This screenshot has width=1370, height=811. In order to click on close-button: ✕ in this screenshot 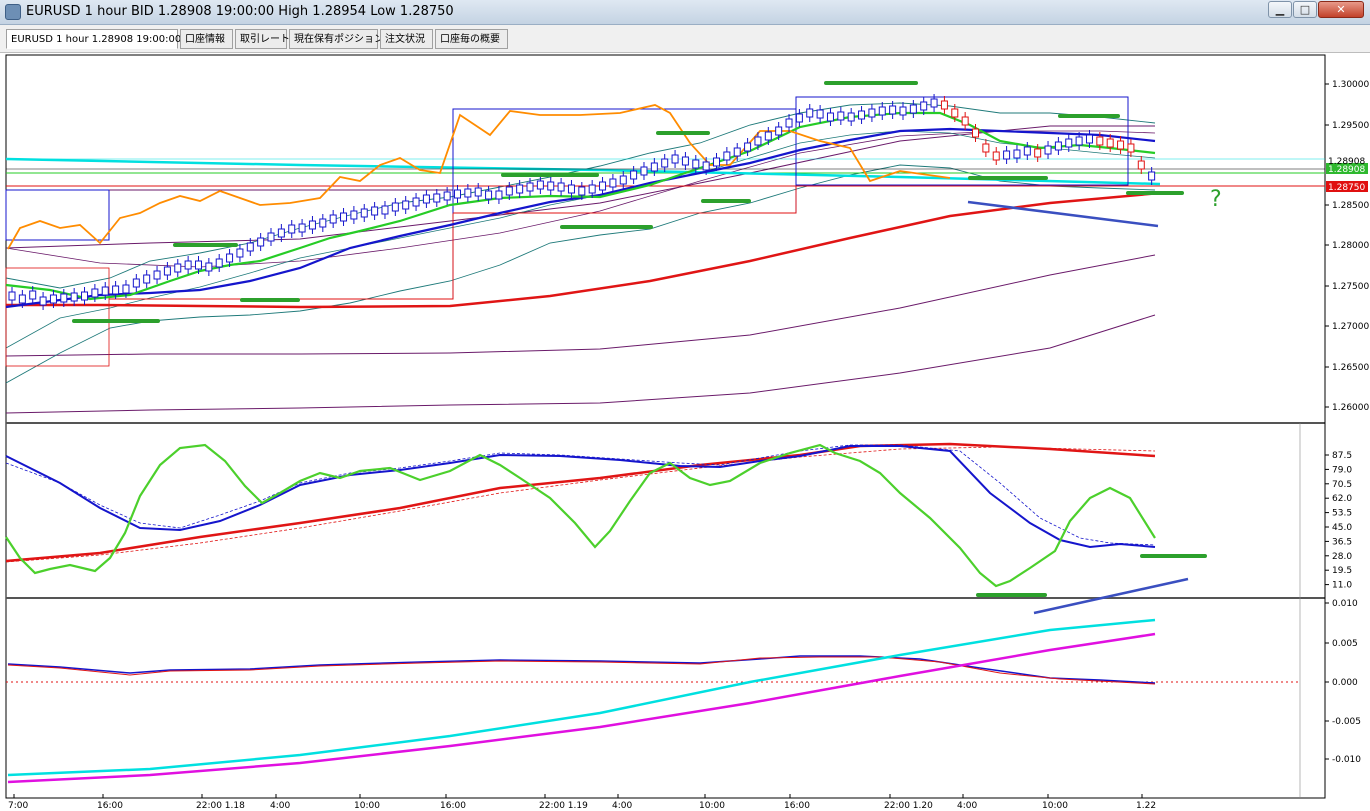, I will do `click(1341, 9)`.